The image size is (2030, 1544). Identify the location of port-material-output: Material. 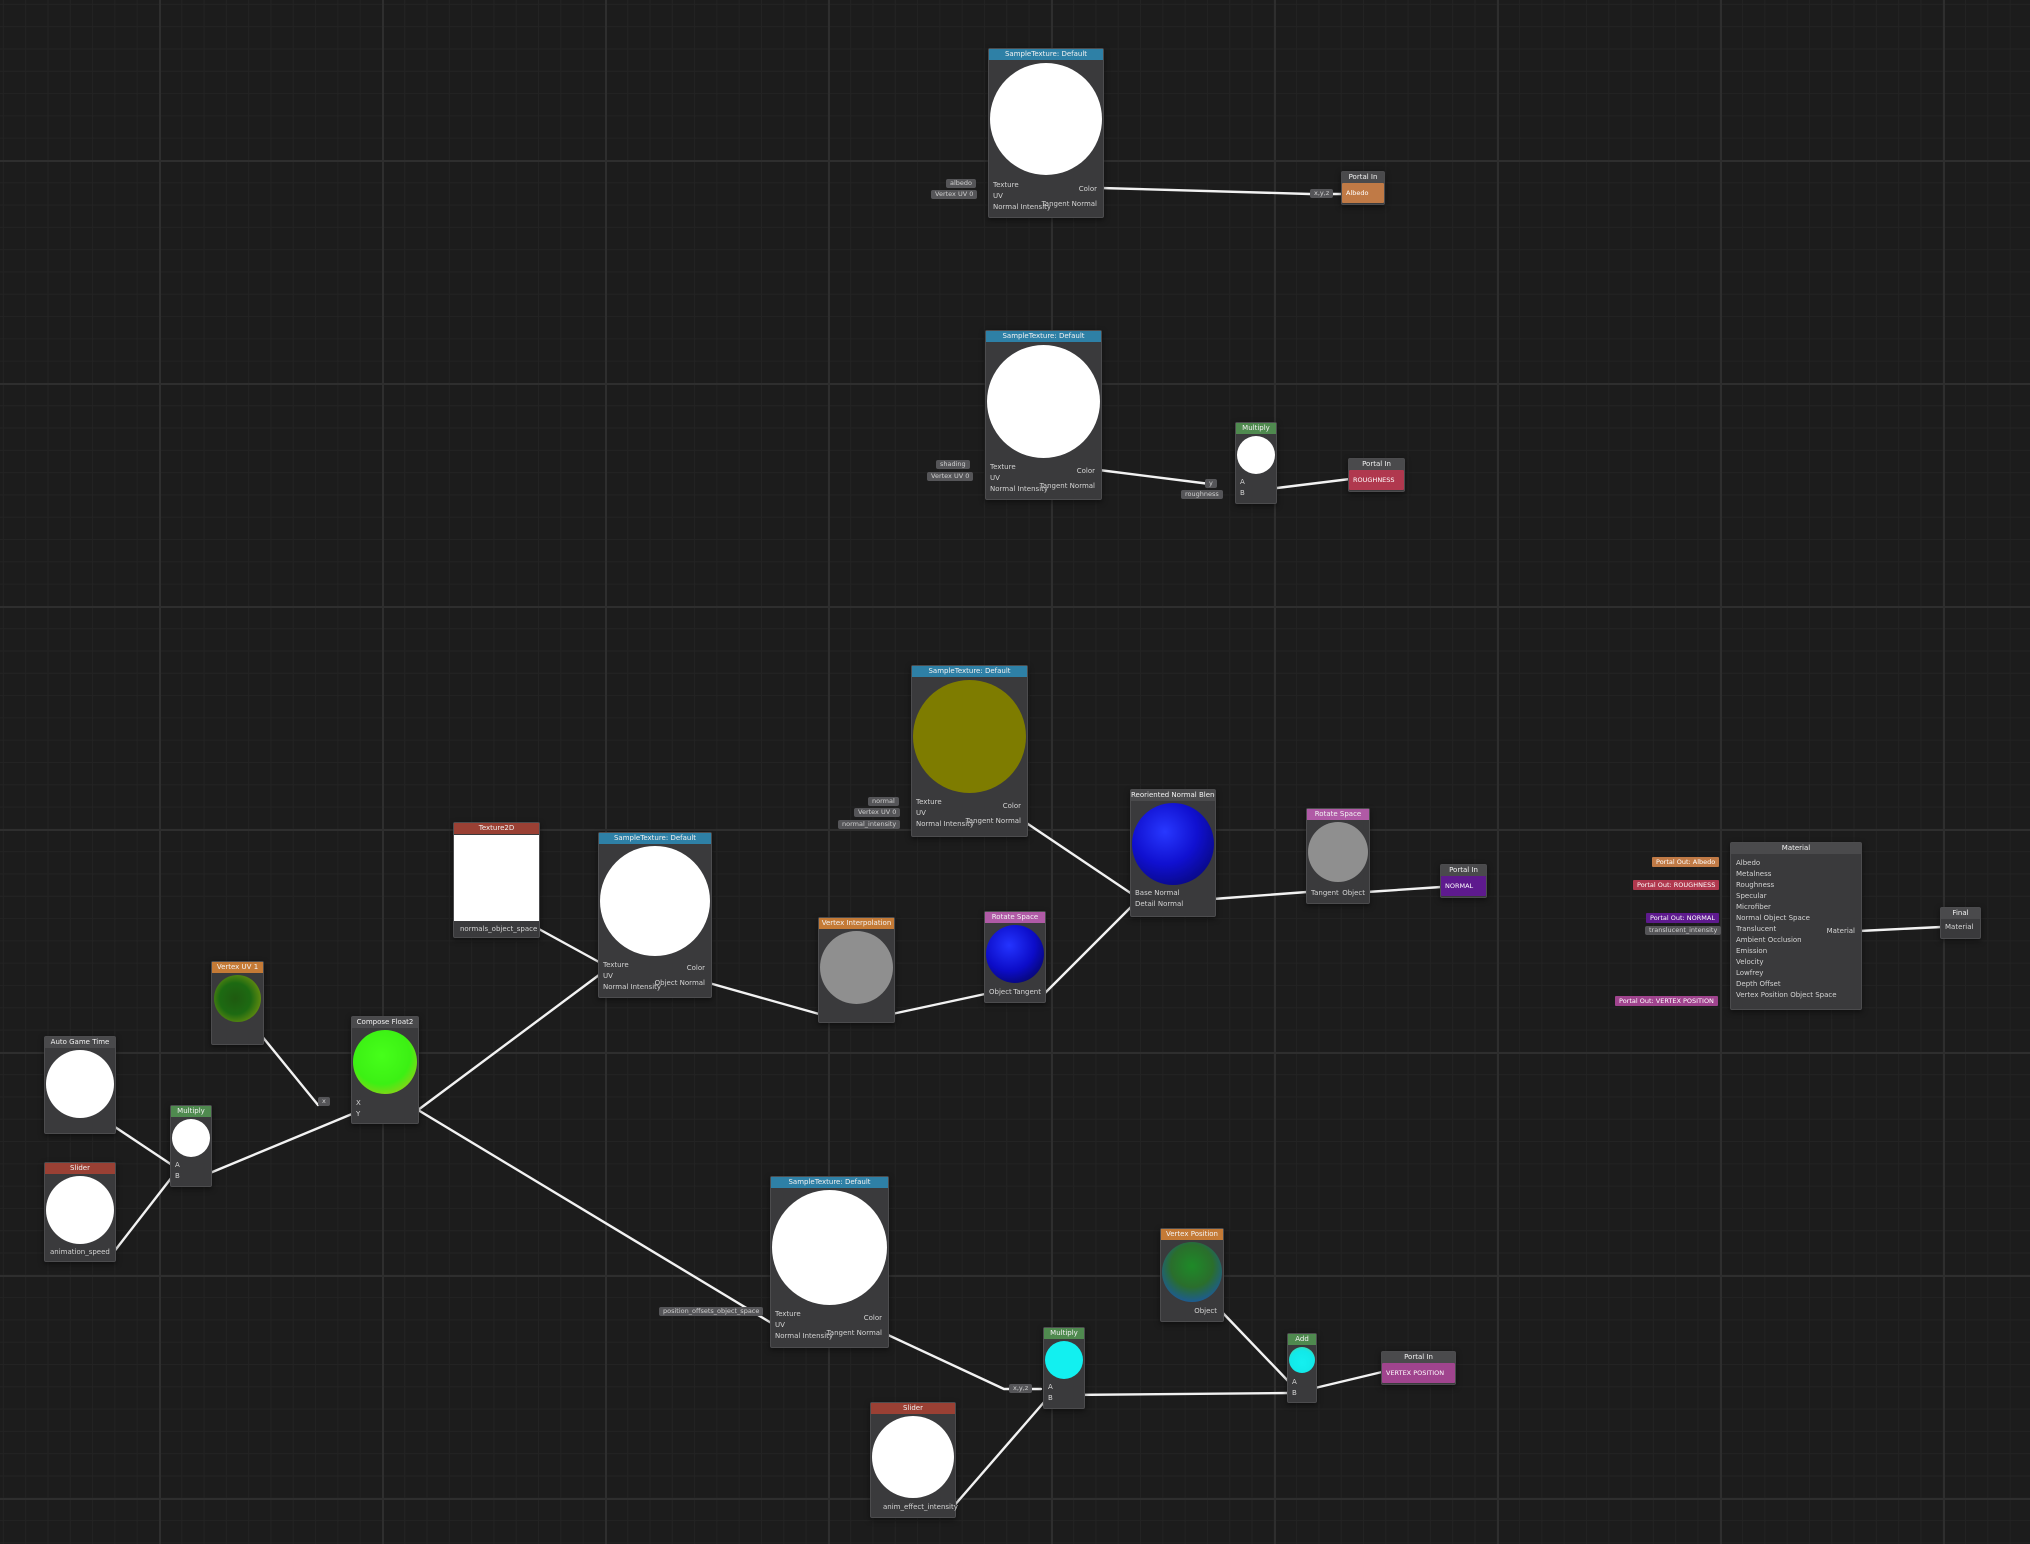
(1841, 931).